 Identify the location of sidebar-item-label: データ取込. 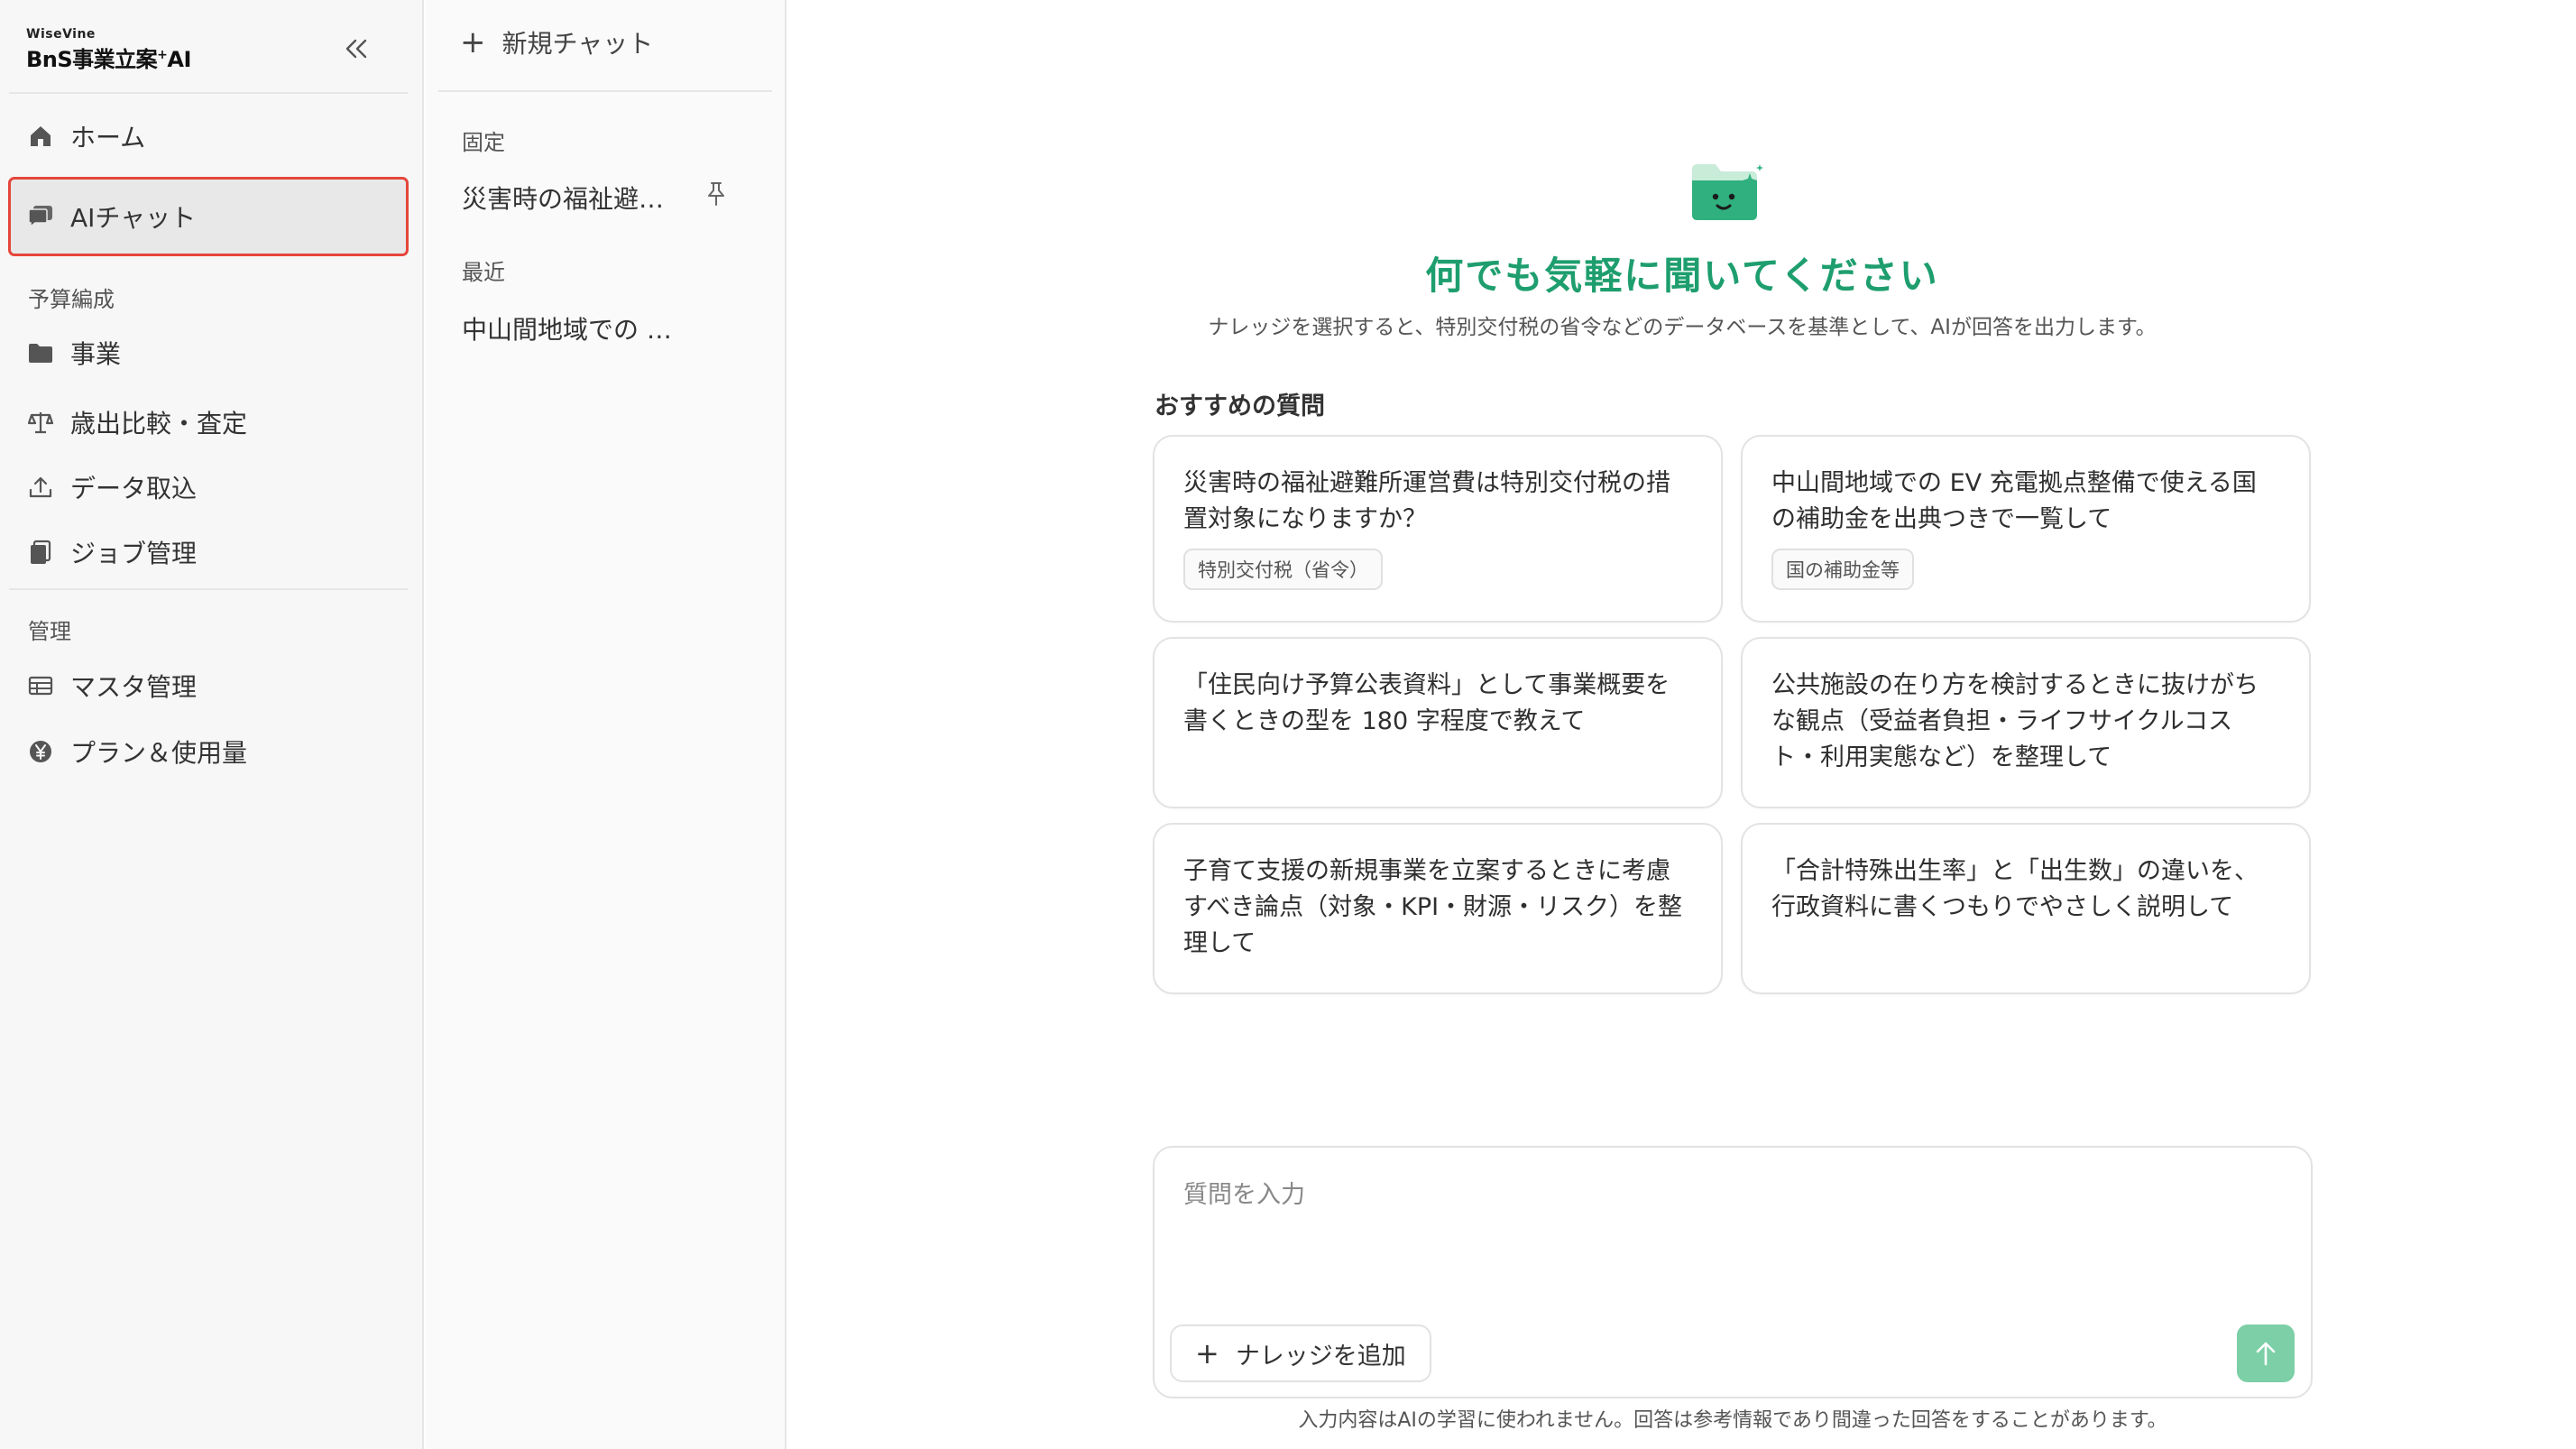
(134, 488).